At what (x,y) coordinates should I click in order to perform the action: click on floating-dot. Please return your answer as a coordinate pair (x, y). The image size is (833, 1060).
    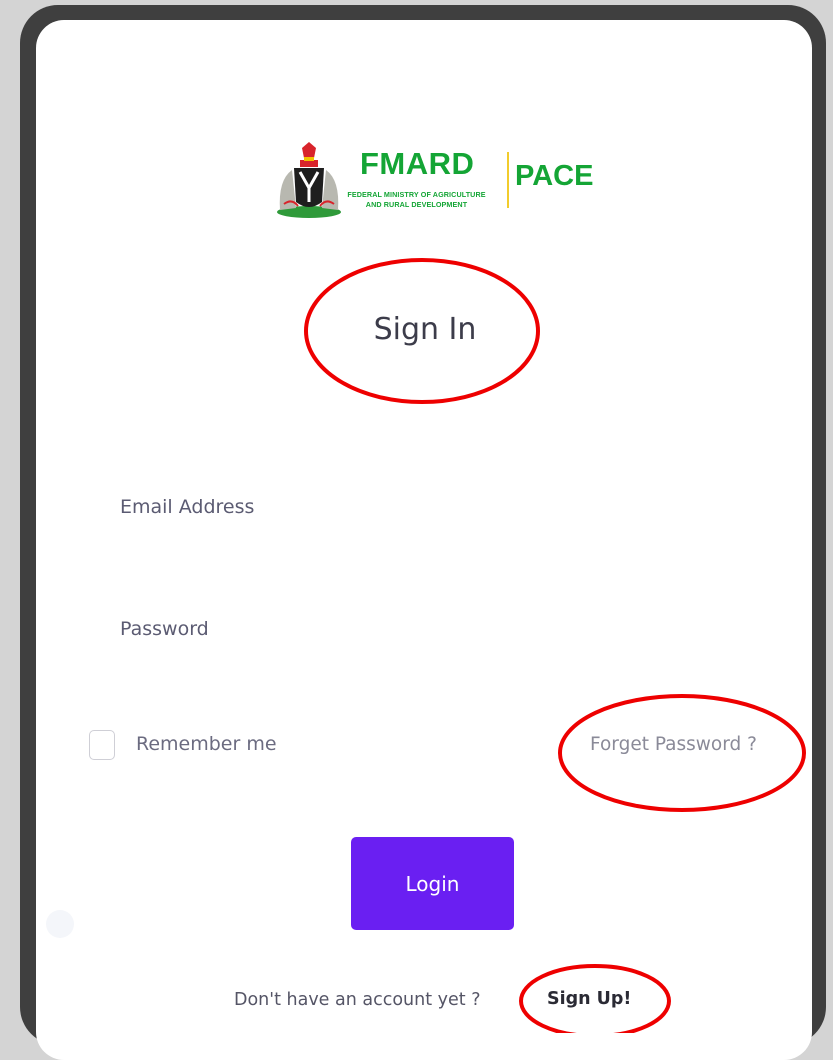
    Looking at the image, I should click on (60, 924).